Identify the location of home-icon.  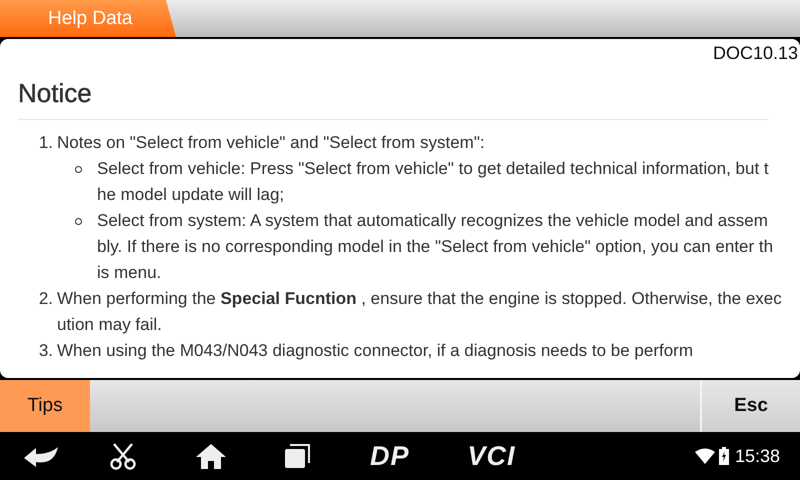
(211, 456).